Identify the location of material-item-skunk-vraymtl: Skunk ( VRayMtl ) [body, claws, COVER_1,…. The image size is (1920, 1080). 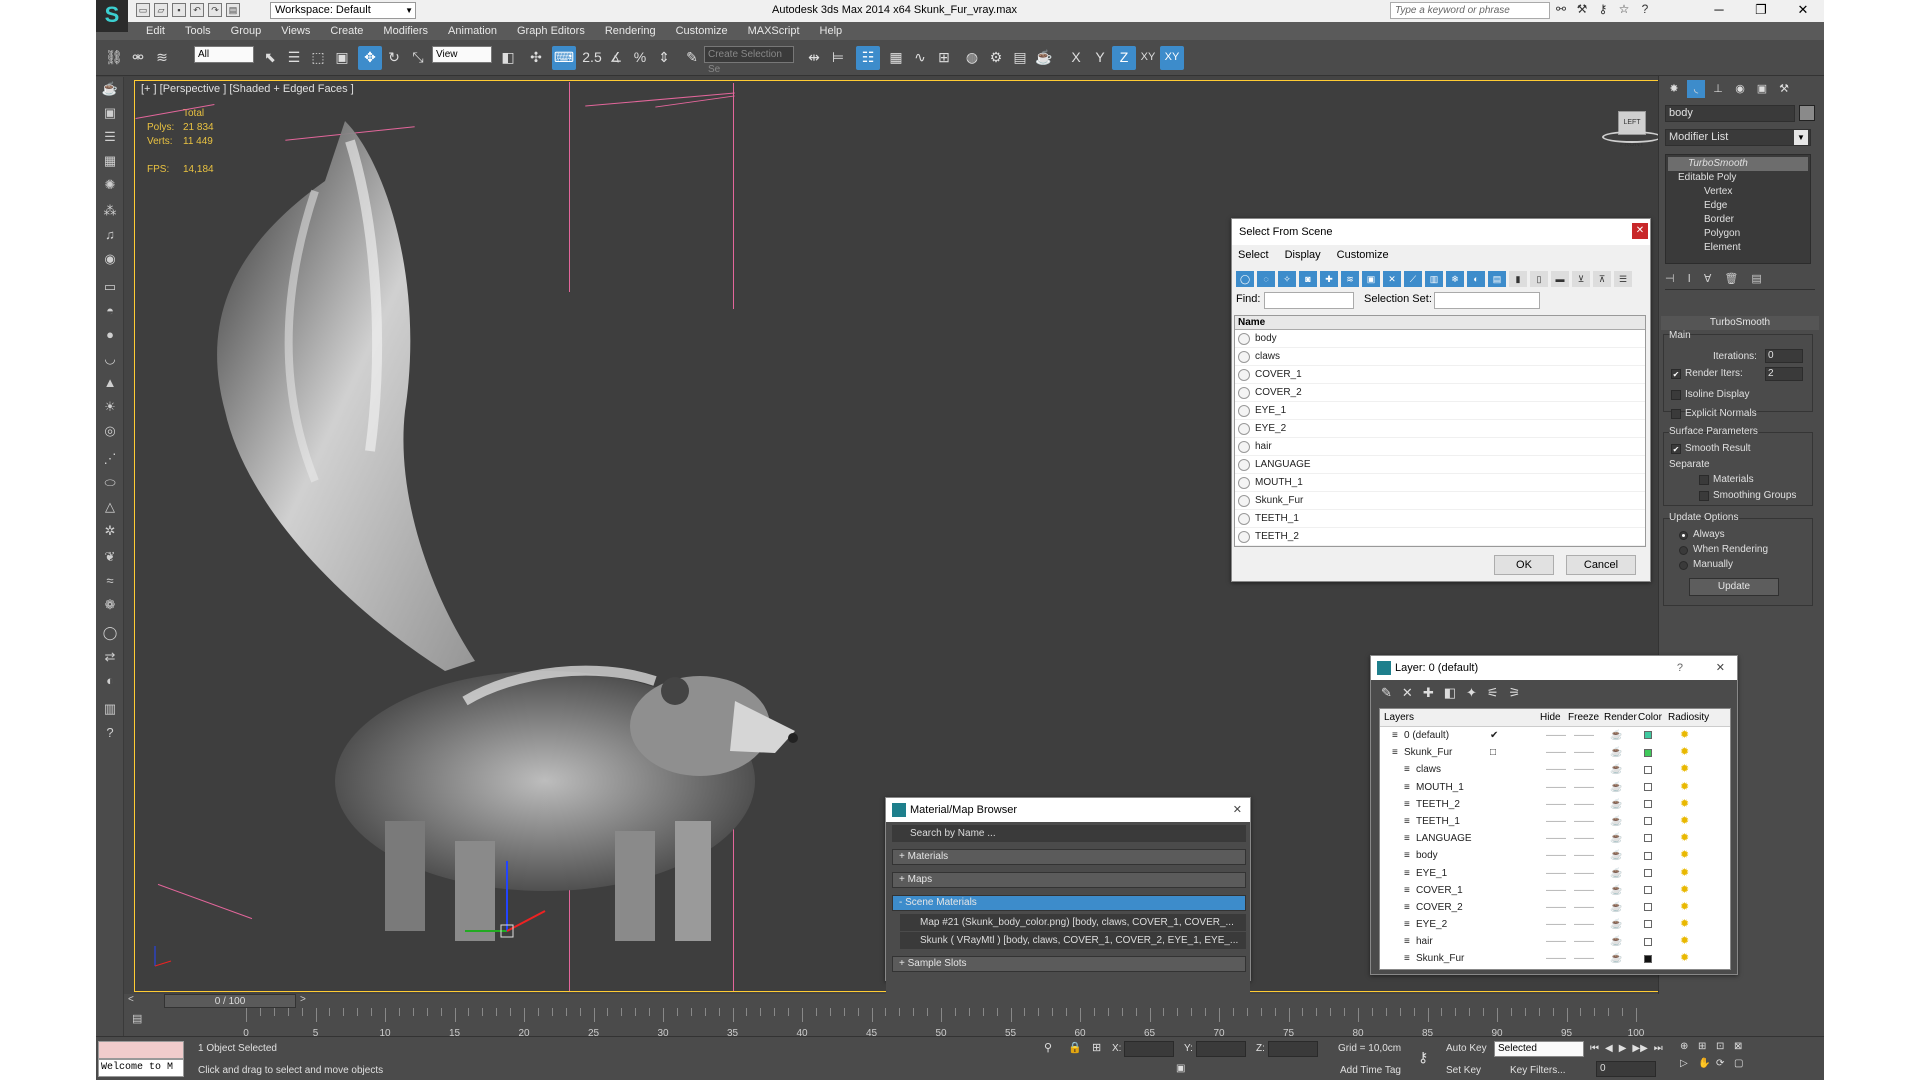
(1073, 940).